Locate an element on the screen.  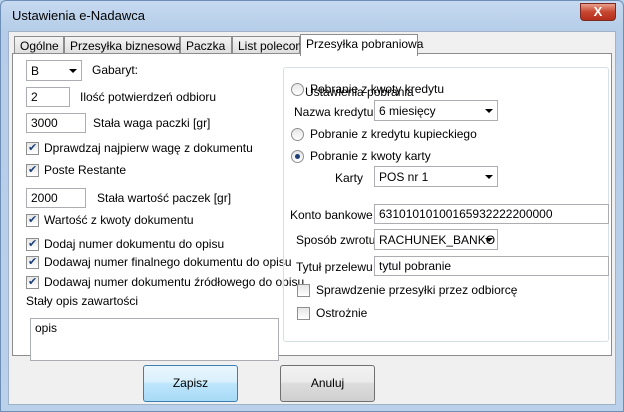
nazwa-kredytu-label: Nazwa kredytu is located at coordinates (334, 112).